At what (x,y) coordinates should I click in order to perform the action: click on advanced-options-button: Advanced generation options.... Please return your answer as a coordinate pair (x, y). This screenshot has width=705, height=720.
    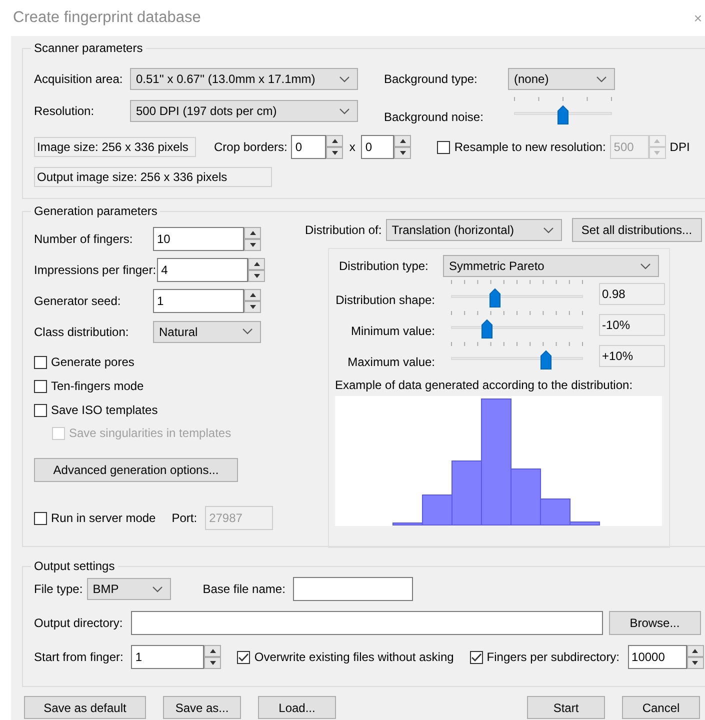
    Looking at the image, I should click on (136, 470).